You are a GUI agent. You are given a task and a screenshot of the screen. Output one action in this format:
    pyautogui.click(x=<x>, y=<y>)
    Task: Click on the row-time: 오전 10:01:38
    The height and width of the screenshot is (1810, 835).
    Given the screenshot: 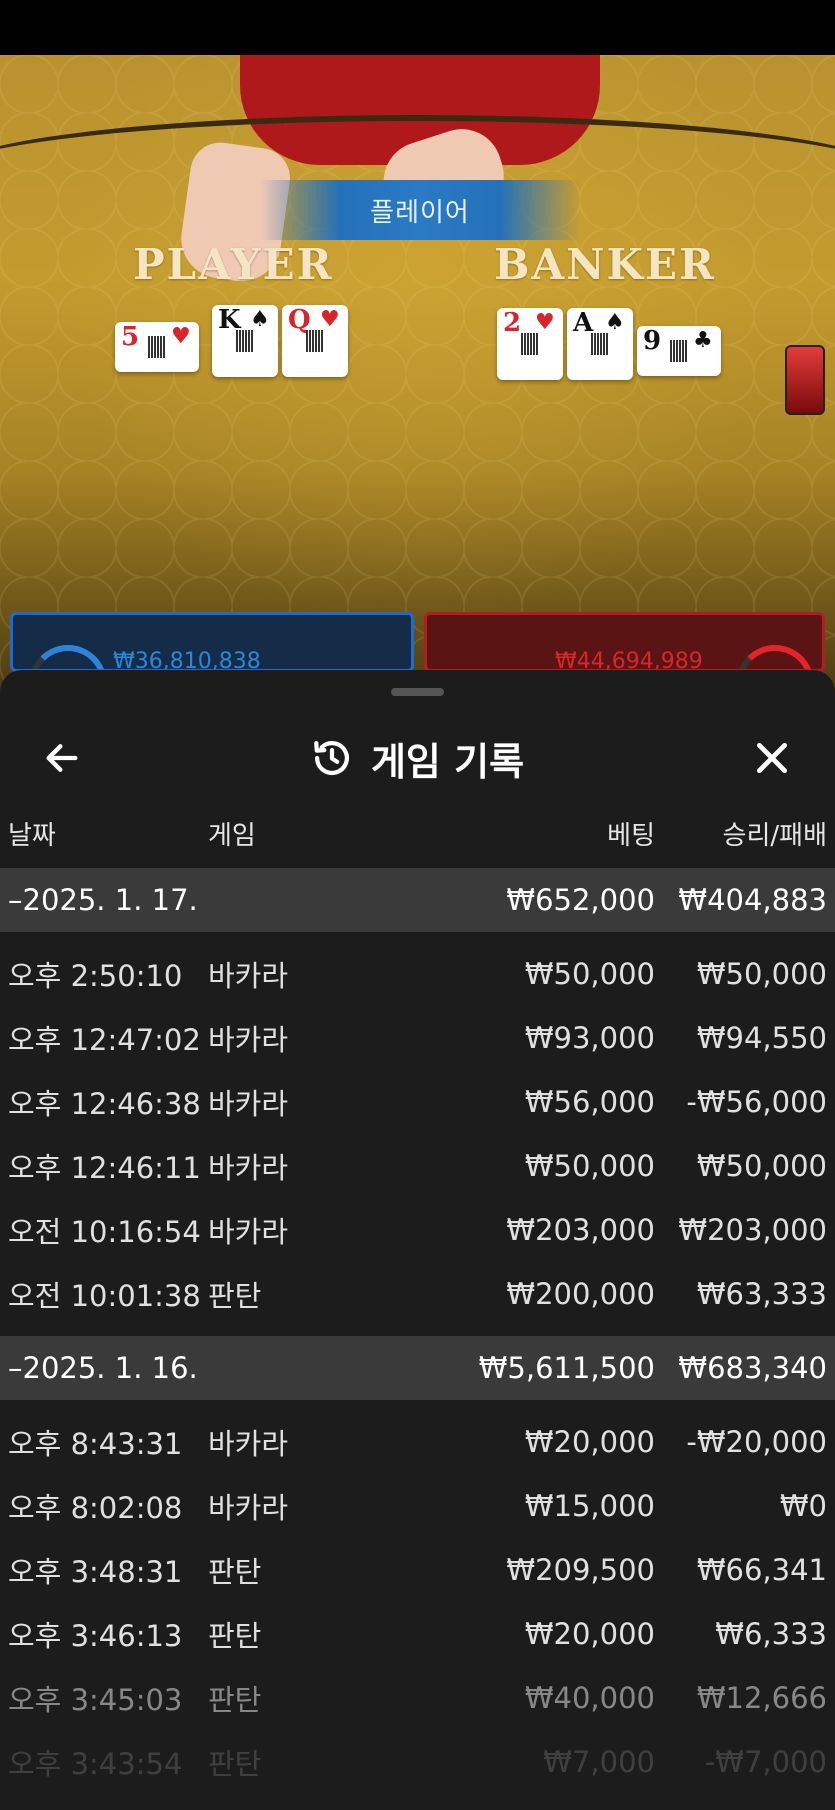 What is the action you would take?
    pyautogui.click(x=104, y=1296)
    